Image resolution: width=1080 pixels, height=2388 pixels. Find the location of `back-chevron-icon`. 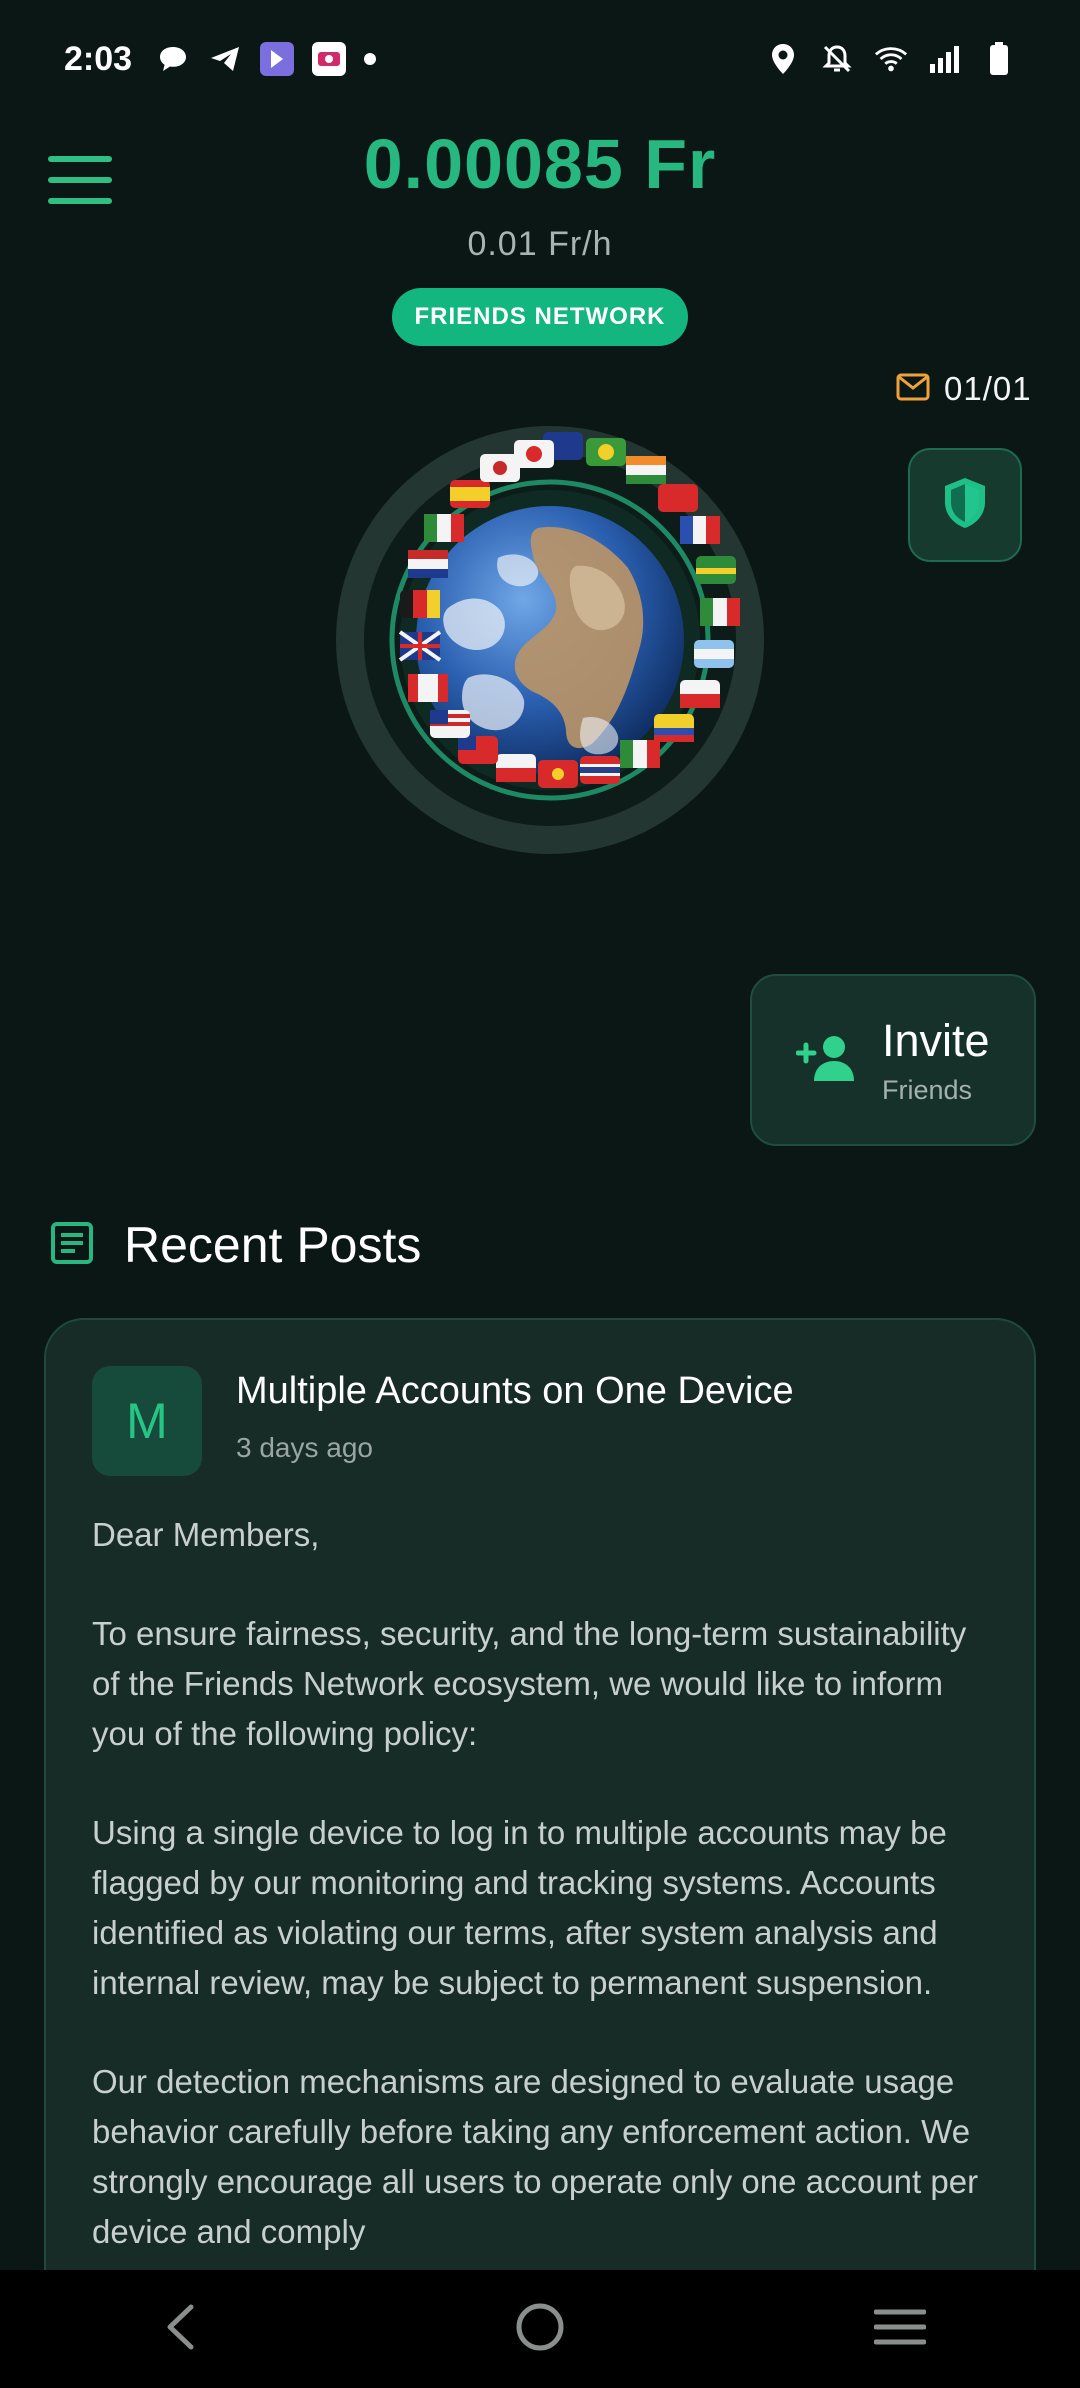

back-chevron-icon is located at coordinates (180, 2329).